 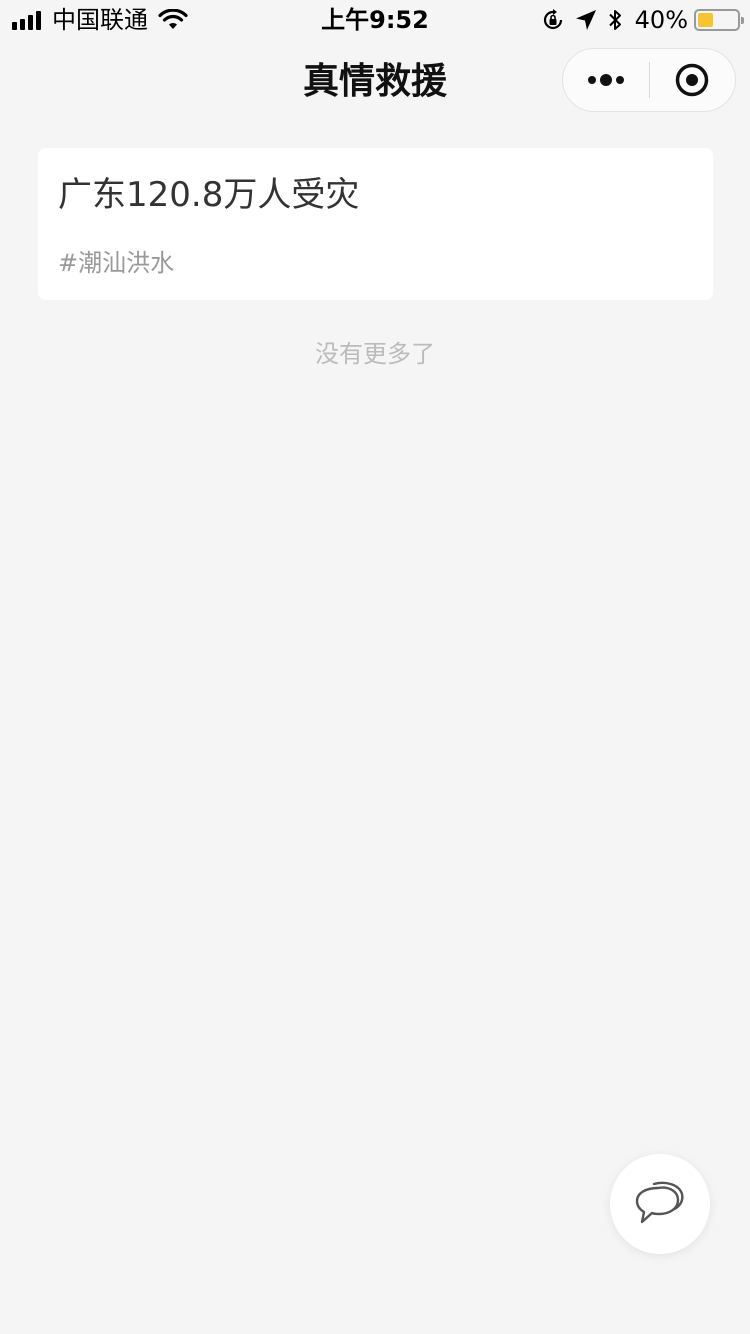 What do you see at coordinates (375, 20) in the screenshot?
I see `status-bar: 中国联通 上午9:52 40%` at bounding box center [375, 20].